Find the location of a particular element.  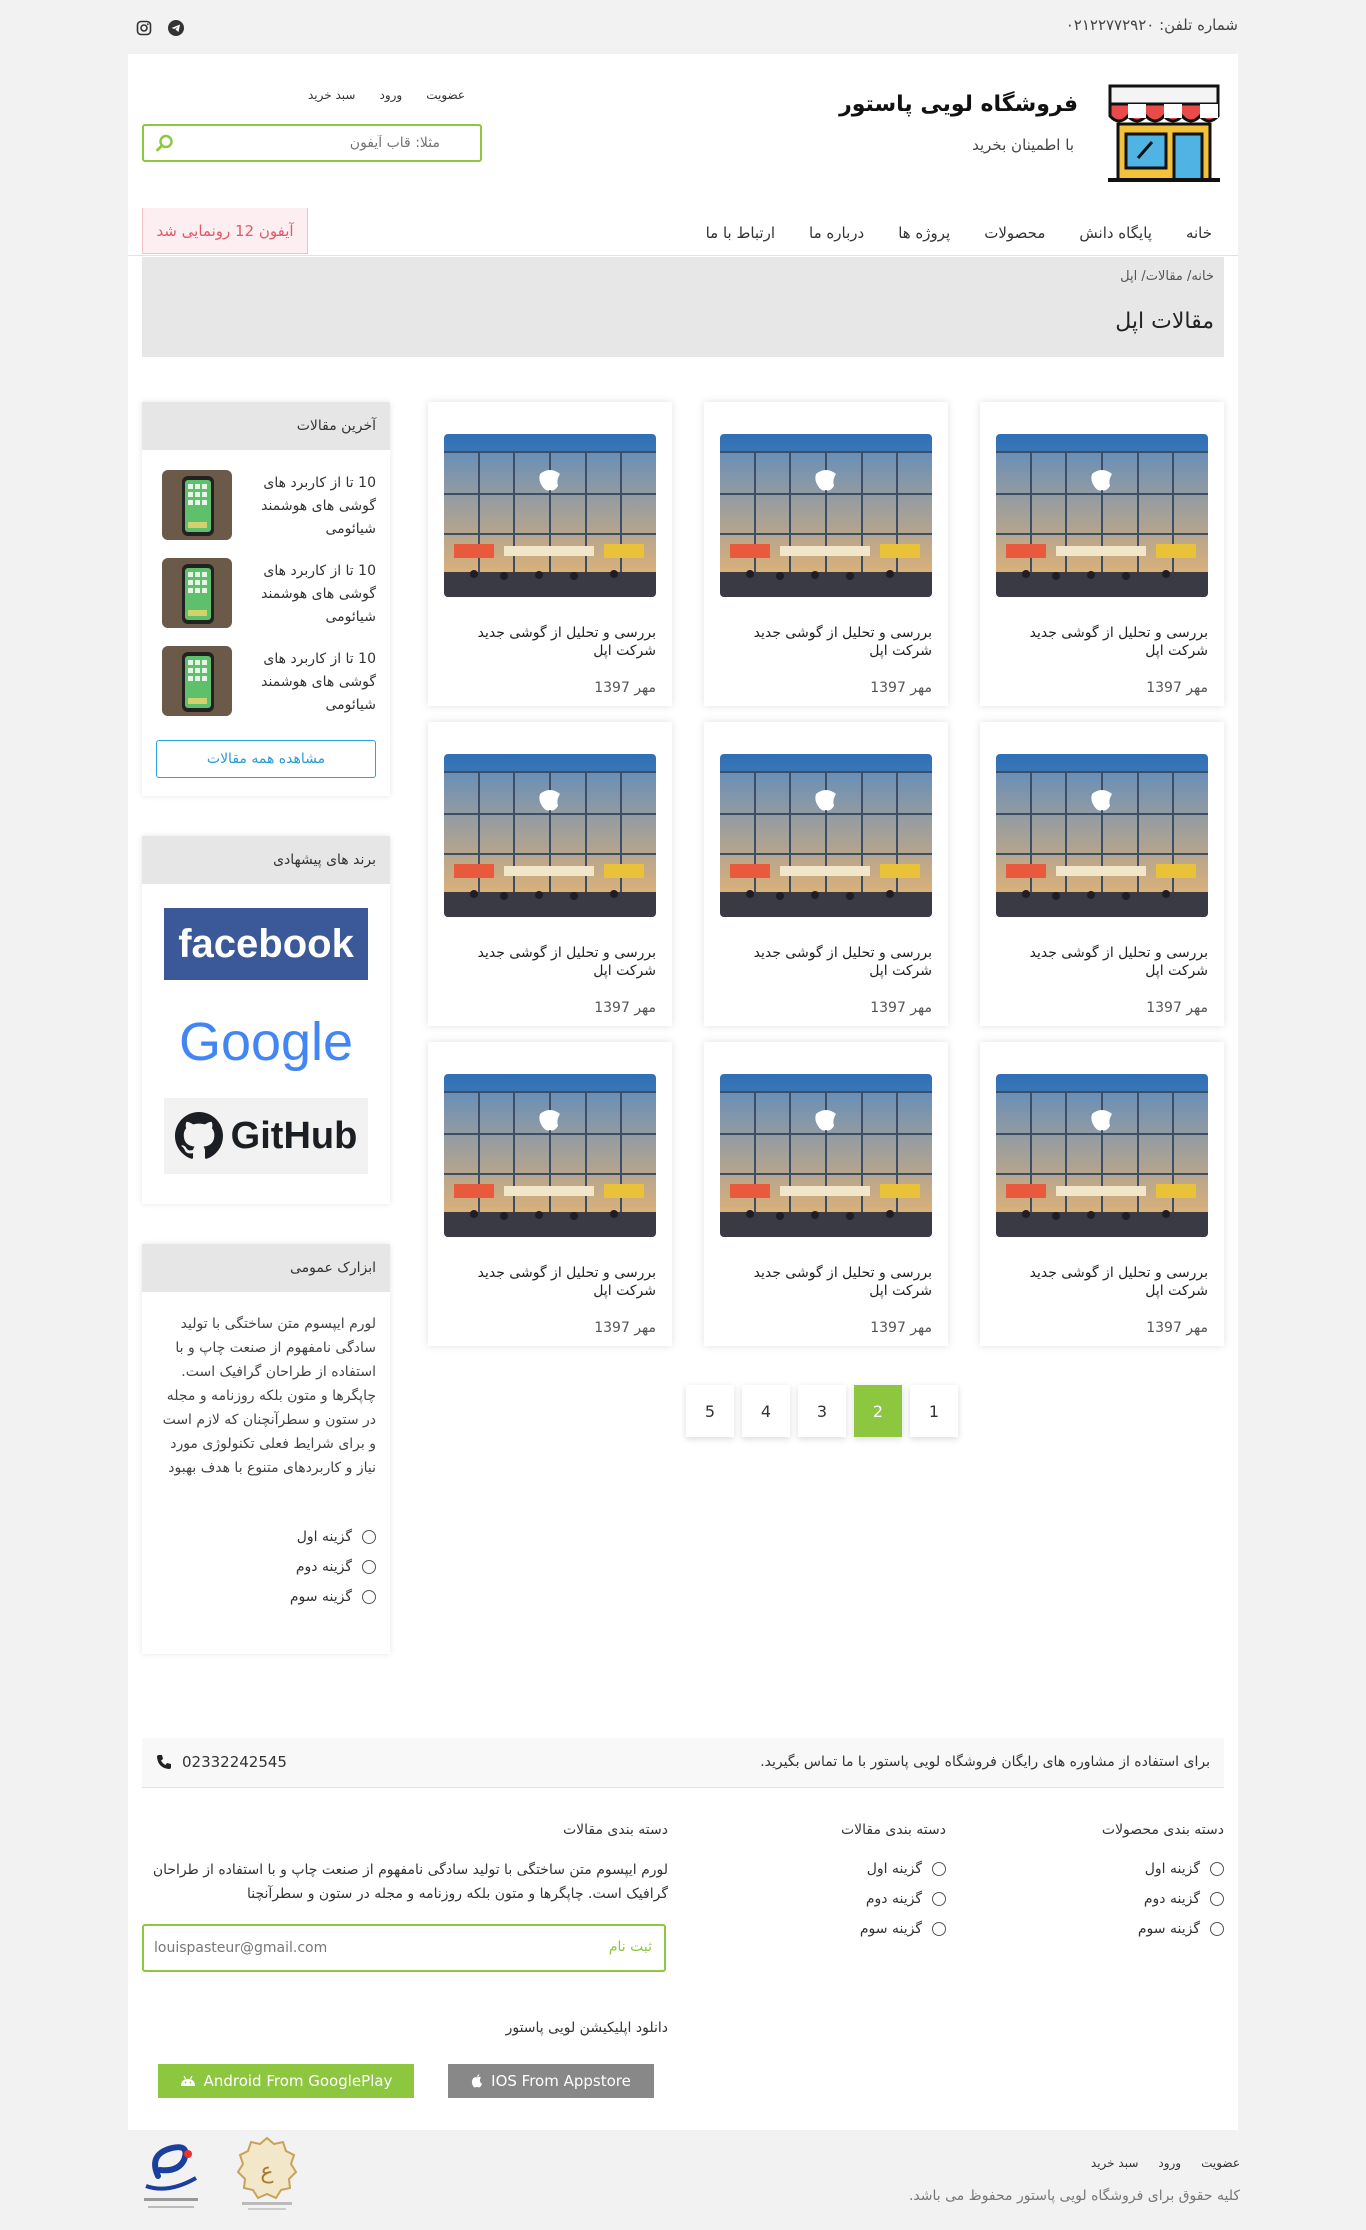

promo-badge: آیفون 12 رونمایی شد is located at coordinates (225, 231).